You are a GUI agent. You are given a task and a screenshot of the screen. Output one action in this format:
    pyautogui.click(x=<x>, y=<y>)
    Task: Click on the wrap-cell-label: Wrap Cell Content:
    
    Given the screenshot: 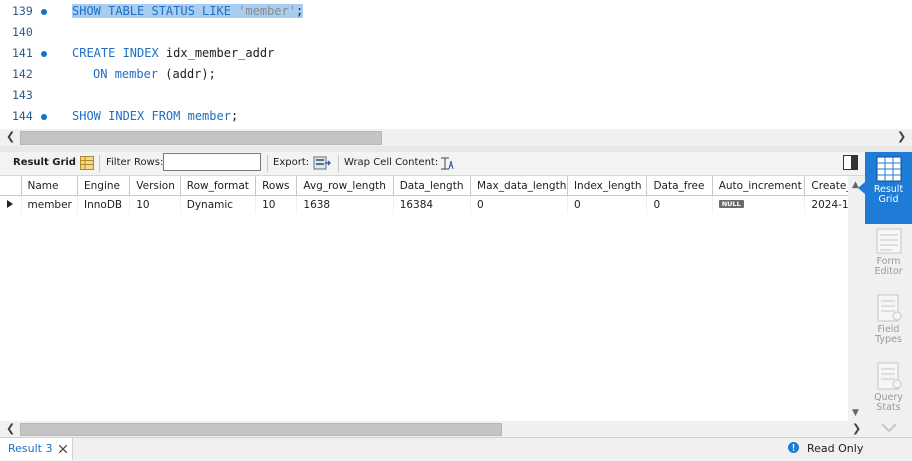 What is the action you would take?
    pyautogui.click(x=391, y=162)
    